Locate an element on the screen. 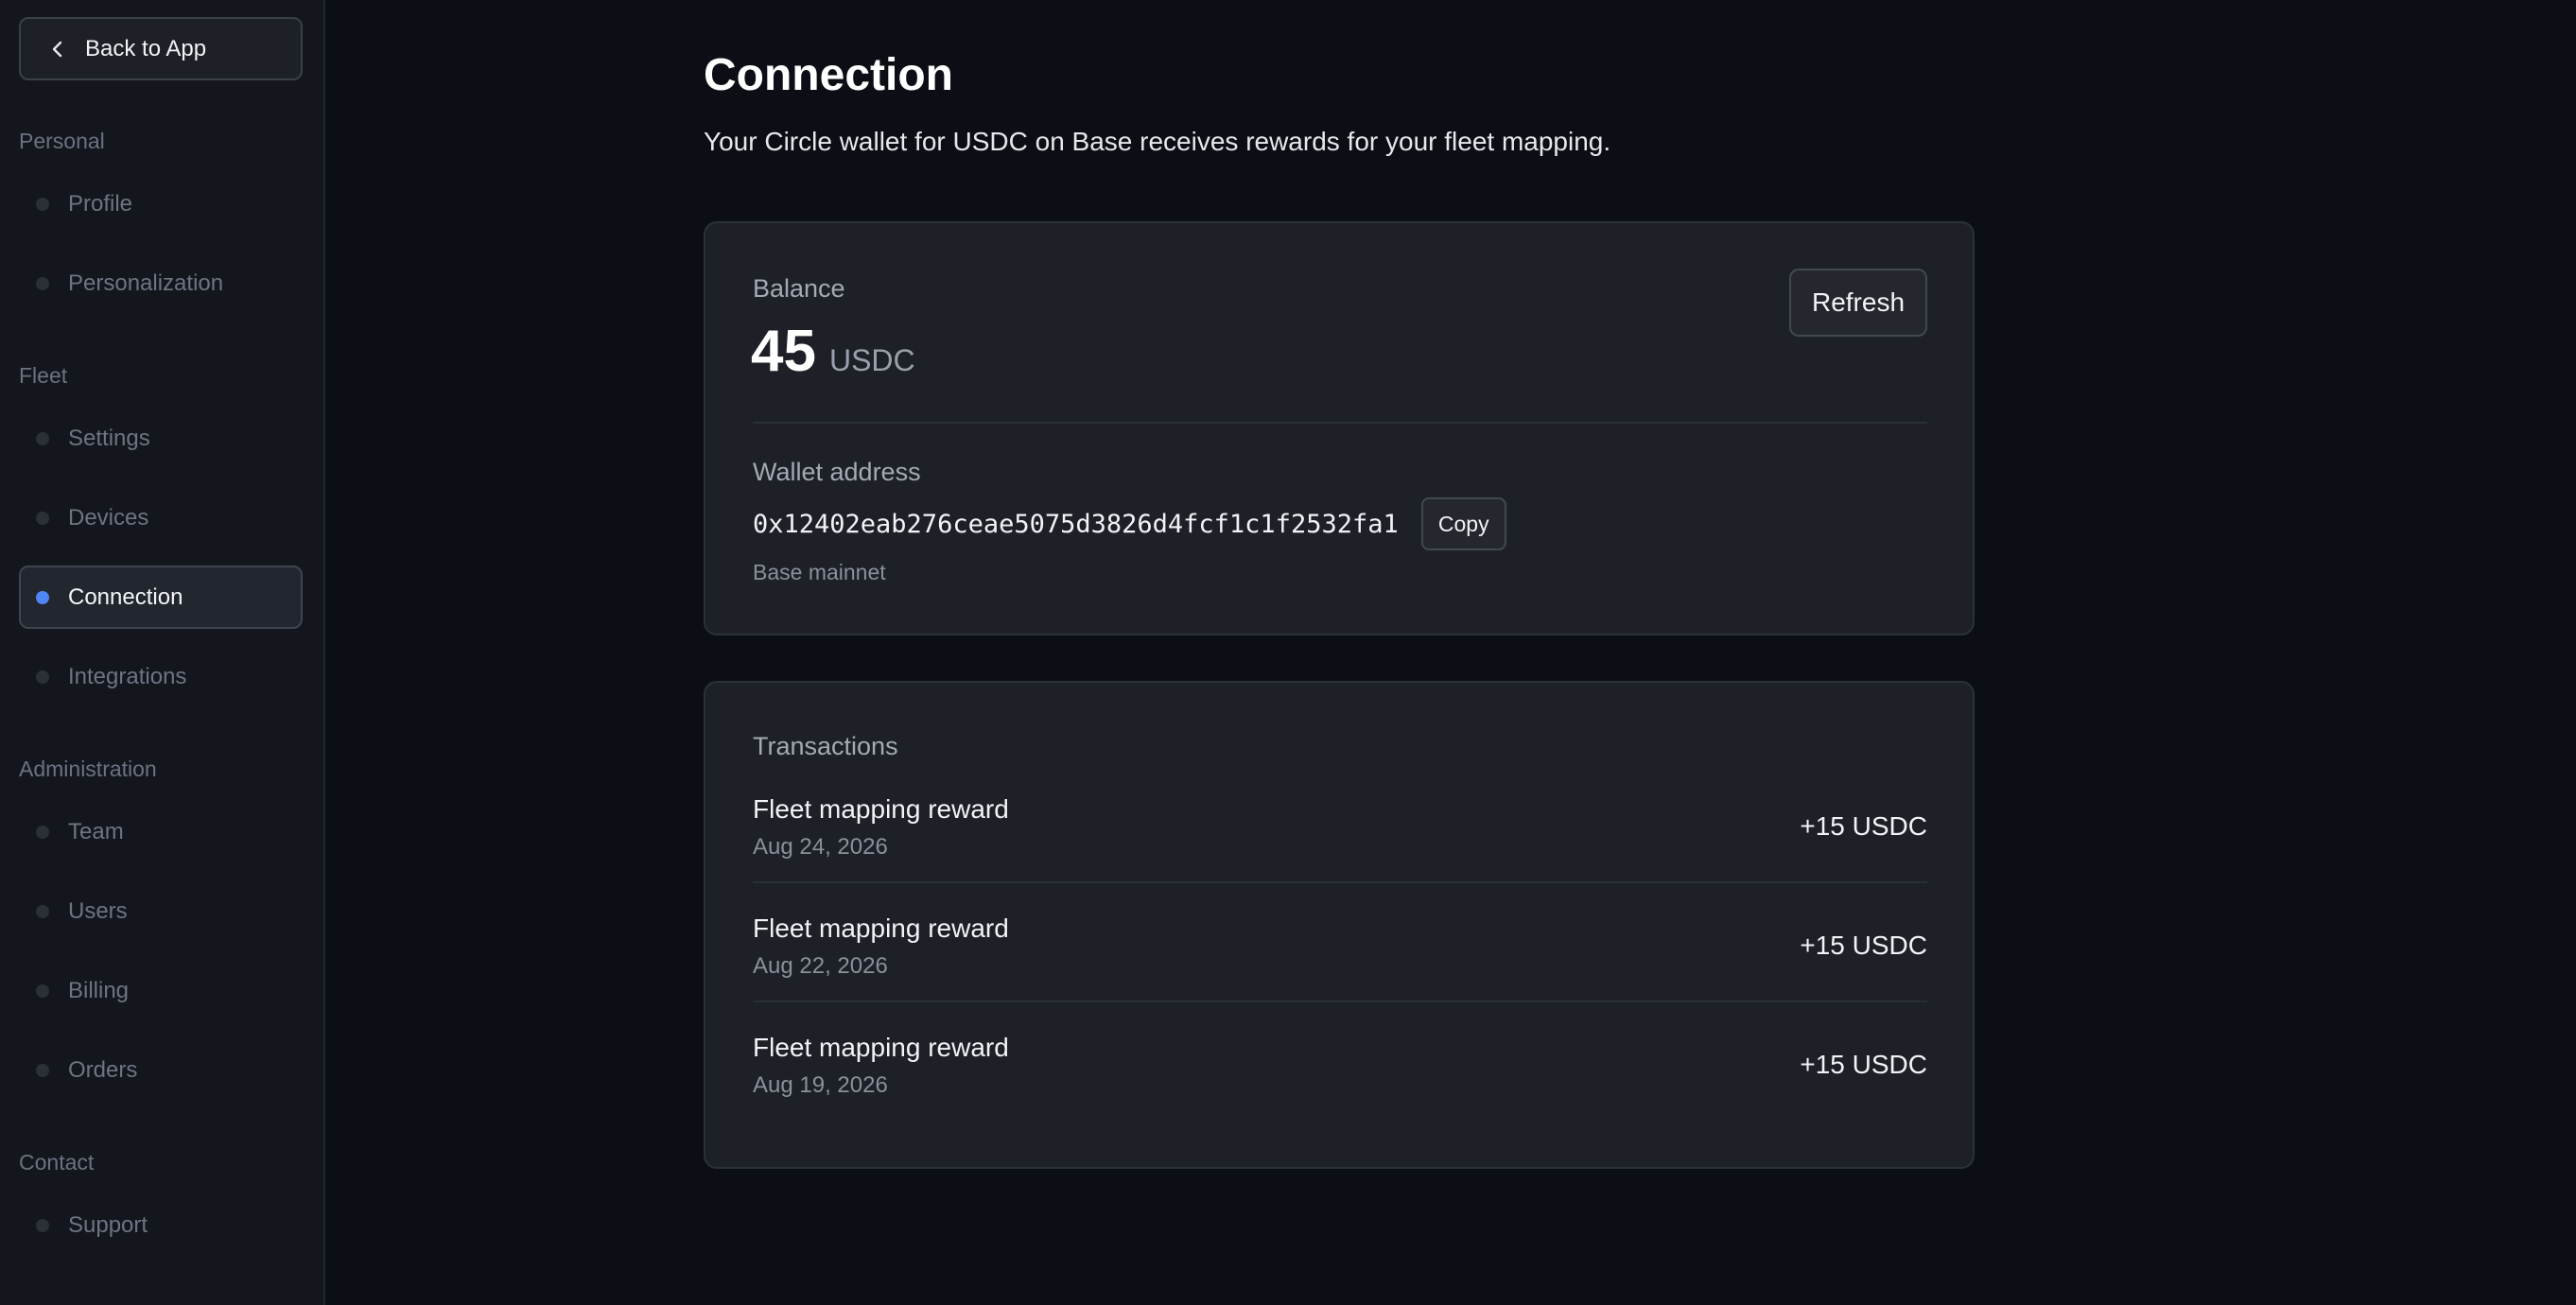  sidebar-item-users: Users is located at coordinates (161, 911).